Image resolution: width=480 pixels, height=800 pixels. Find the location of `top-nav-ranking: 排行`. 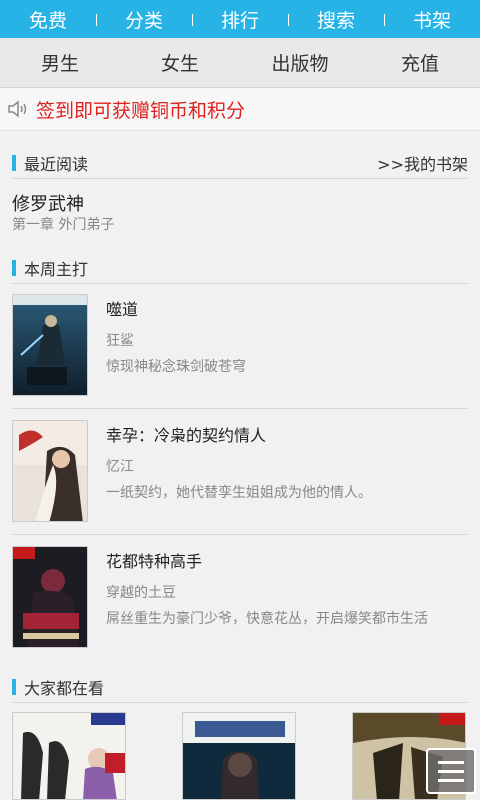

top-nav-ranking: 排行 is located at coordinates (240, 19).